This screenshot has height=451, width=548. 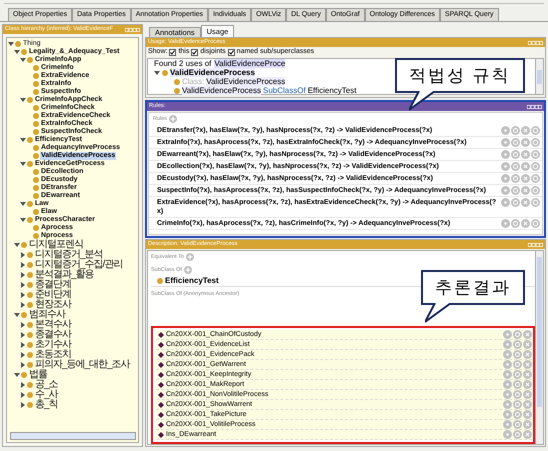 I want to click on tree-item: 초동조치, so click(x=53, y=355).